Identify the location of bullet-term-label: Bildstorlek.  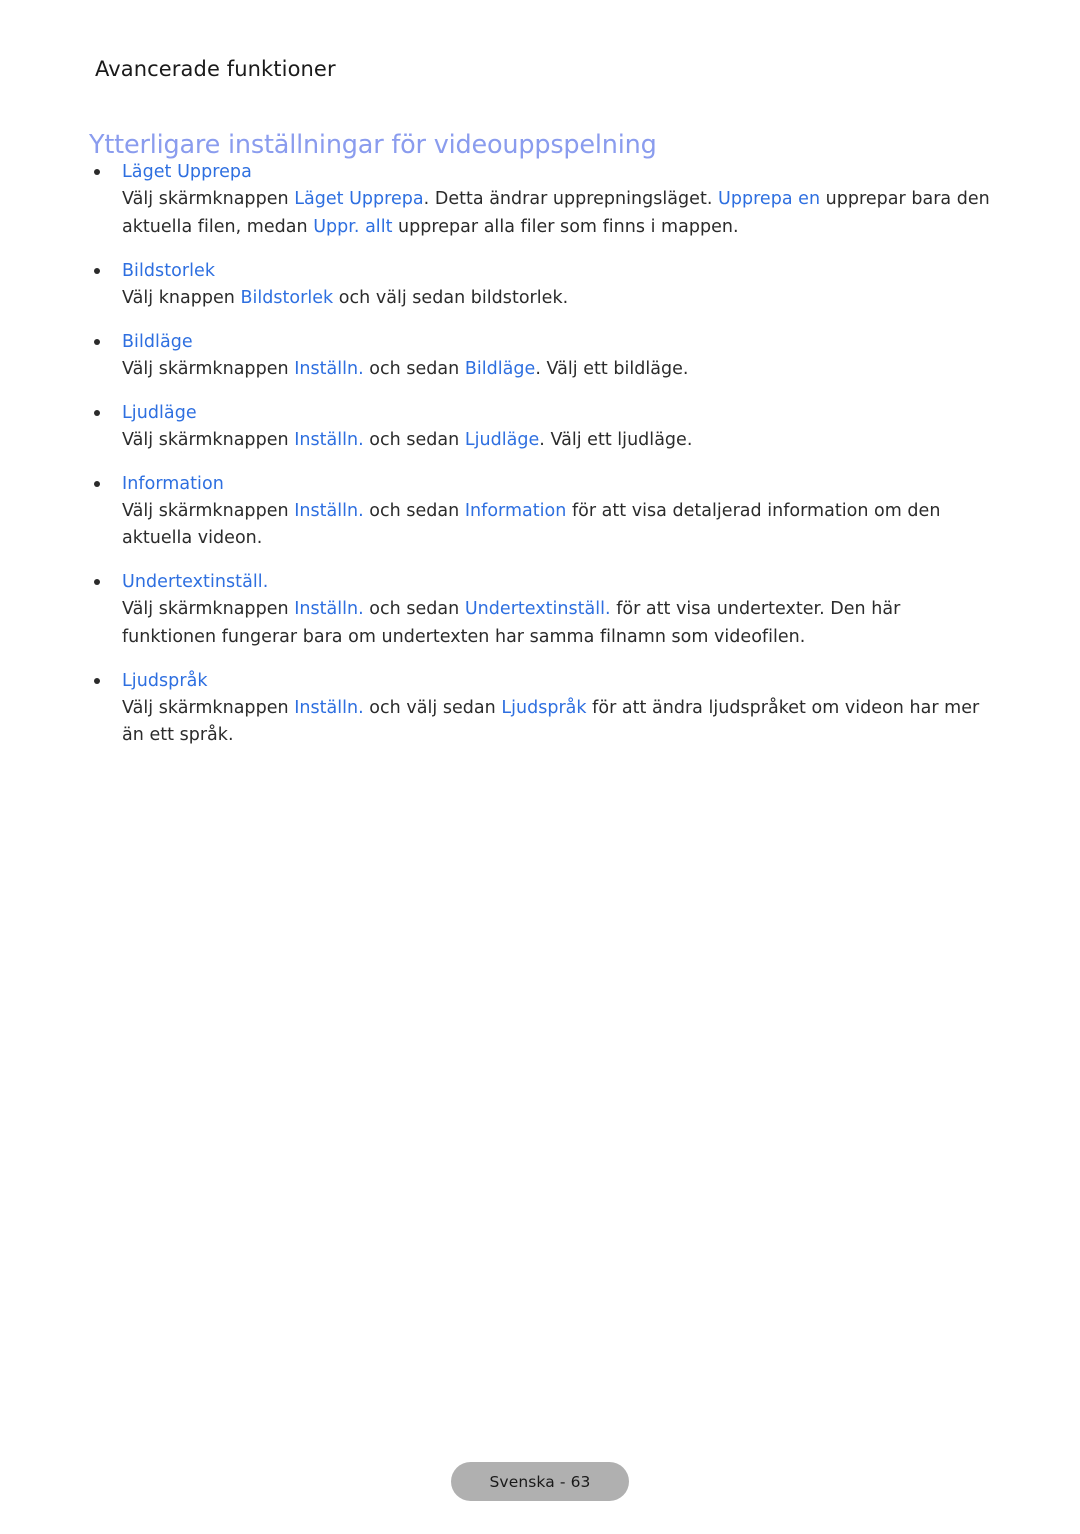
(169, 270).